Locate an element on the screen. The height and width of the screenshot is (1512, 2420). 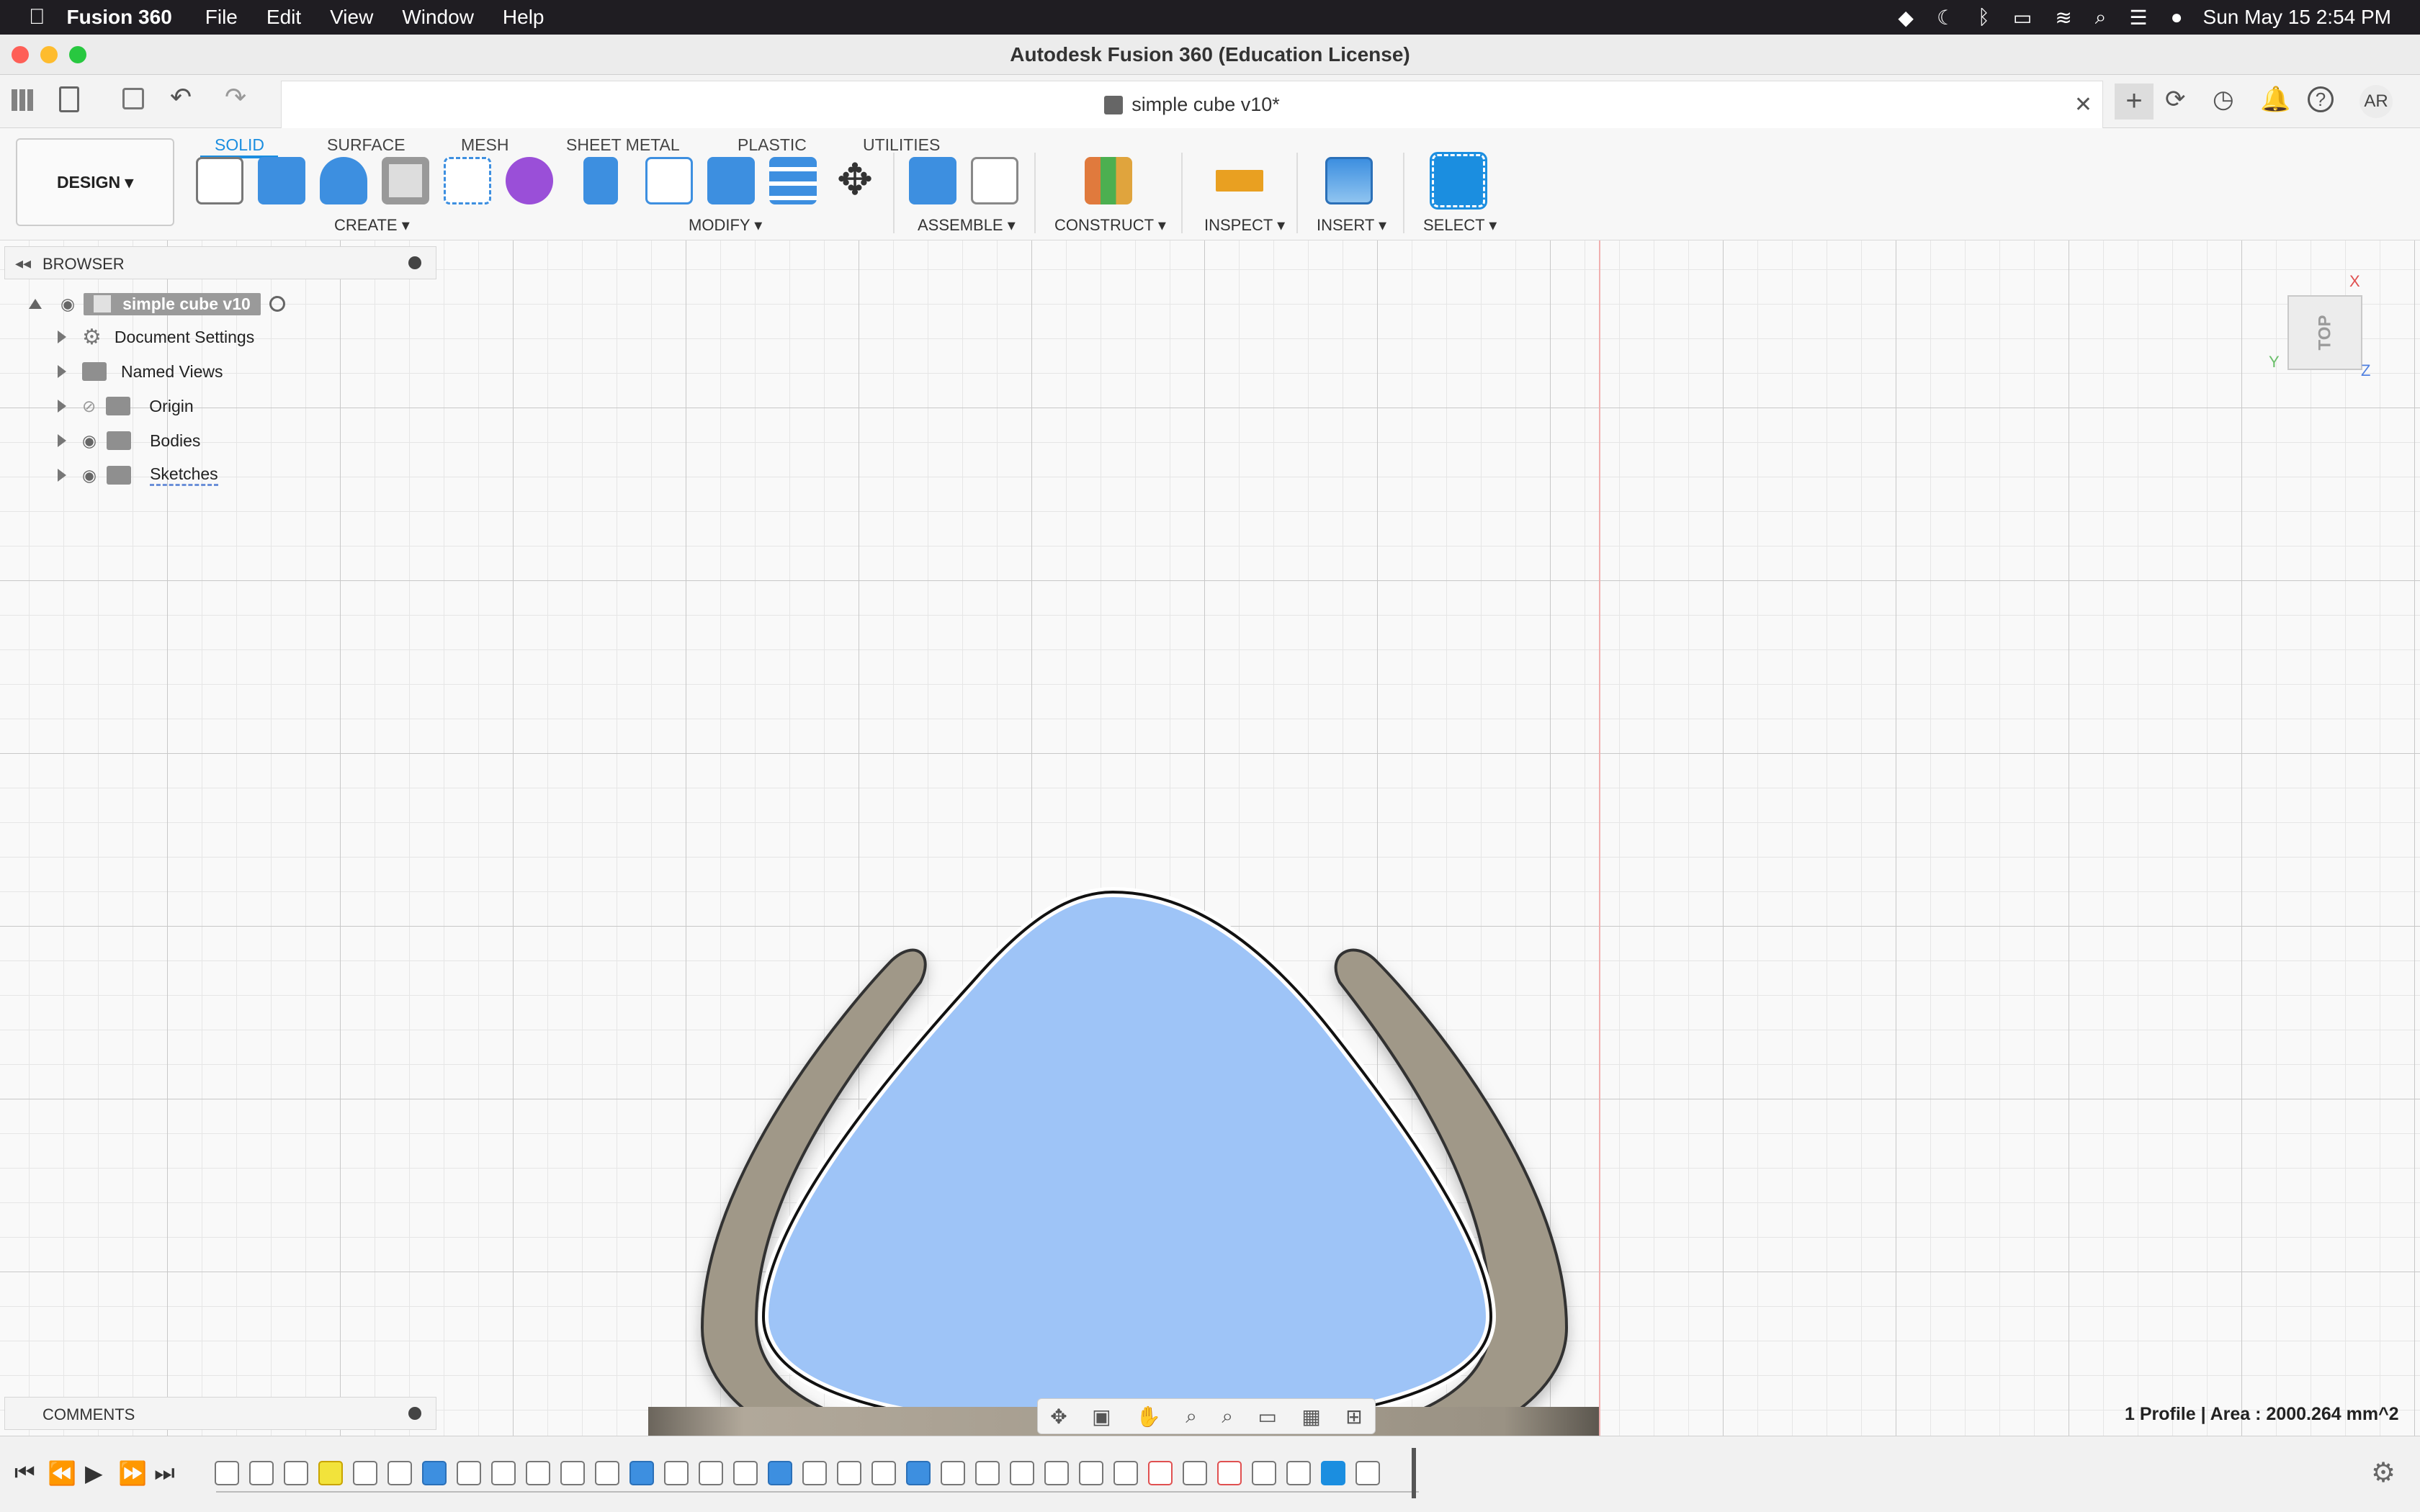
group-assemble: ASSEMBLE ▾ is located at coordinates (967, 225).